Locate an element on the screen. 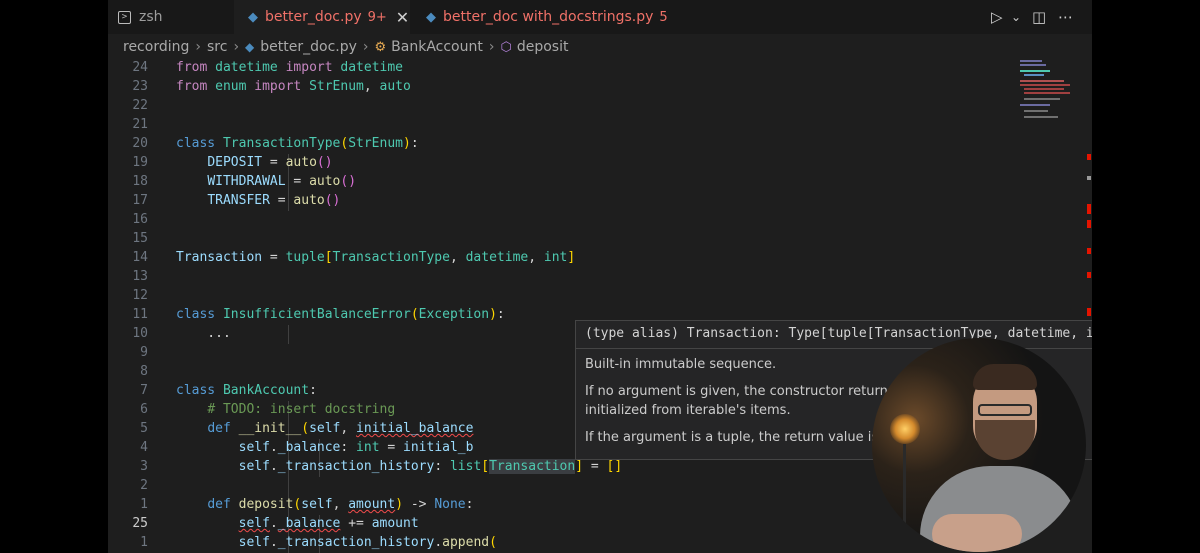  code-token: BankAccount is located at coordinates (266, 390).